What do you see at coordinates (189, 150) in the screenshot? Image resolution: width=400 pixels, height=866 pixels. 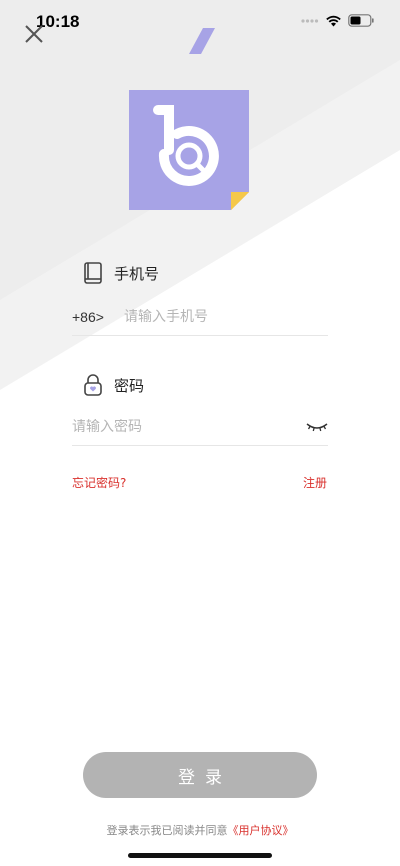 I see `brand-logo` at bounding box center [189, 150].